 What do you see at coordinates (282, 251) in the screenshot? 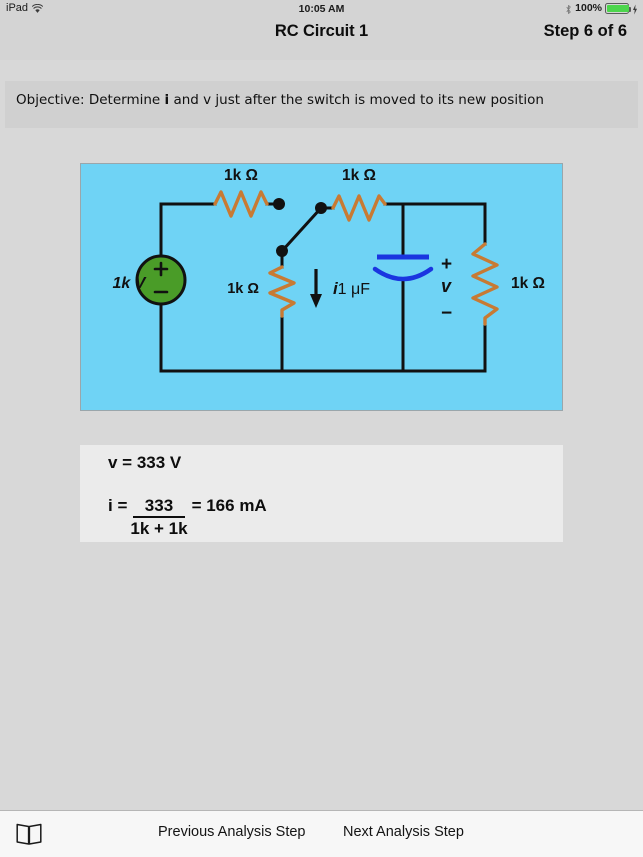
I see `switch-pivot-dot` at bounding box center [282, 251].